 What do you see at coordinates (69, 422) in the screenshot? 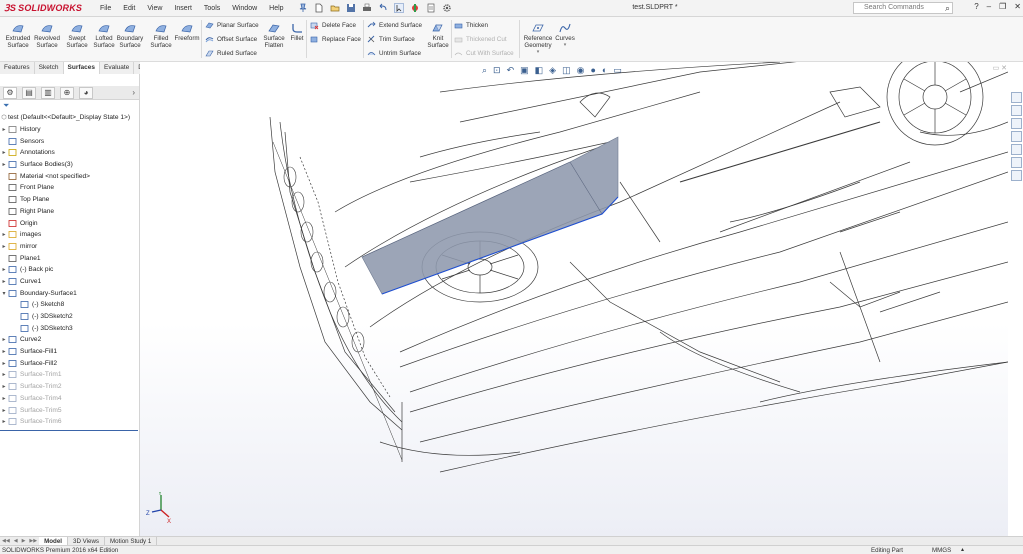
I see `tree-item: ▸ Surface-Trim6` at bounding box center [69, 422].